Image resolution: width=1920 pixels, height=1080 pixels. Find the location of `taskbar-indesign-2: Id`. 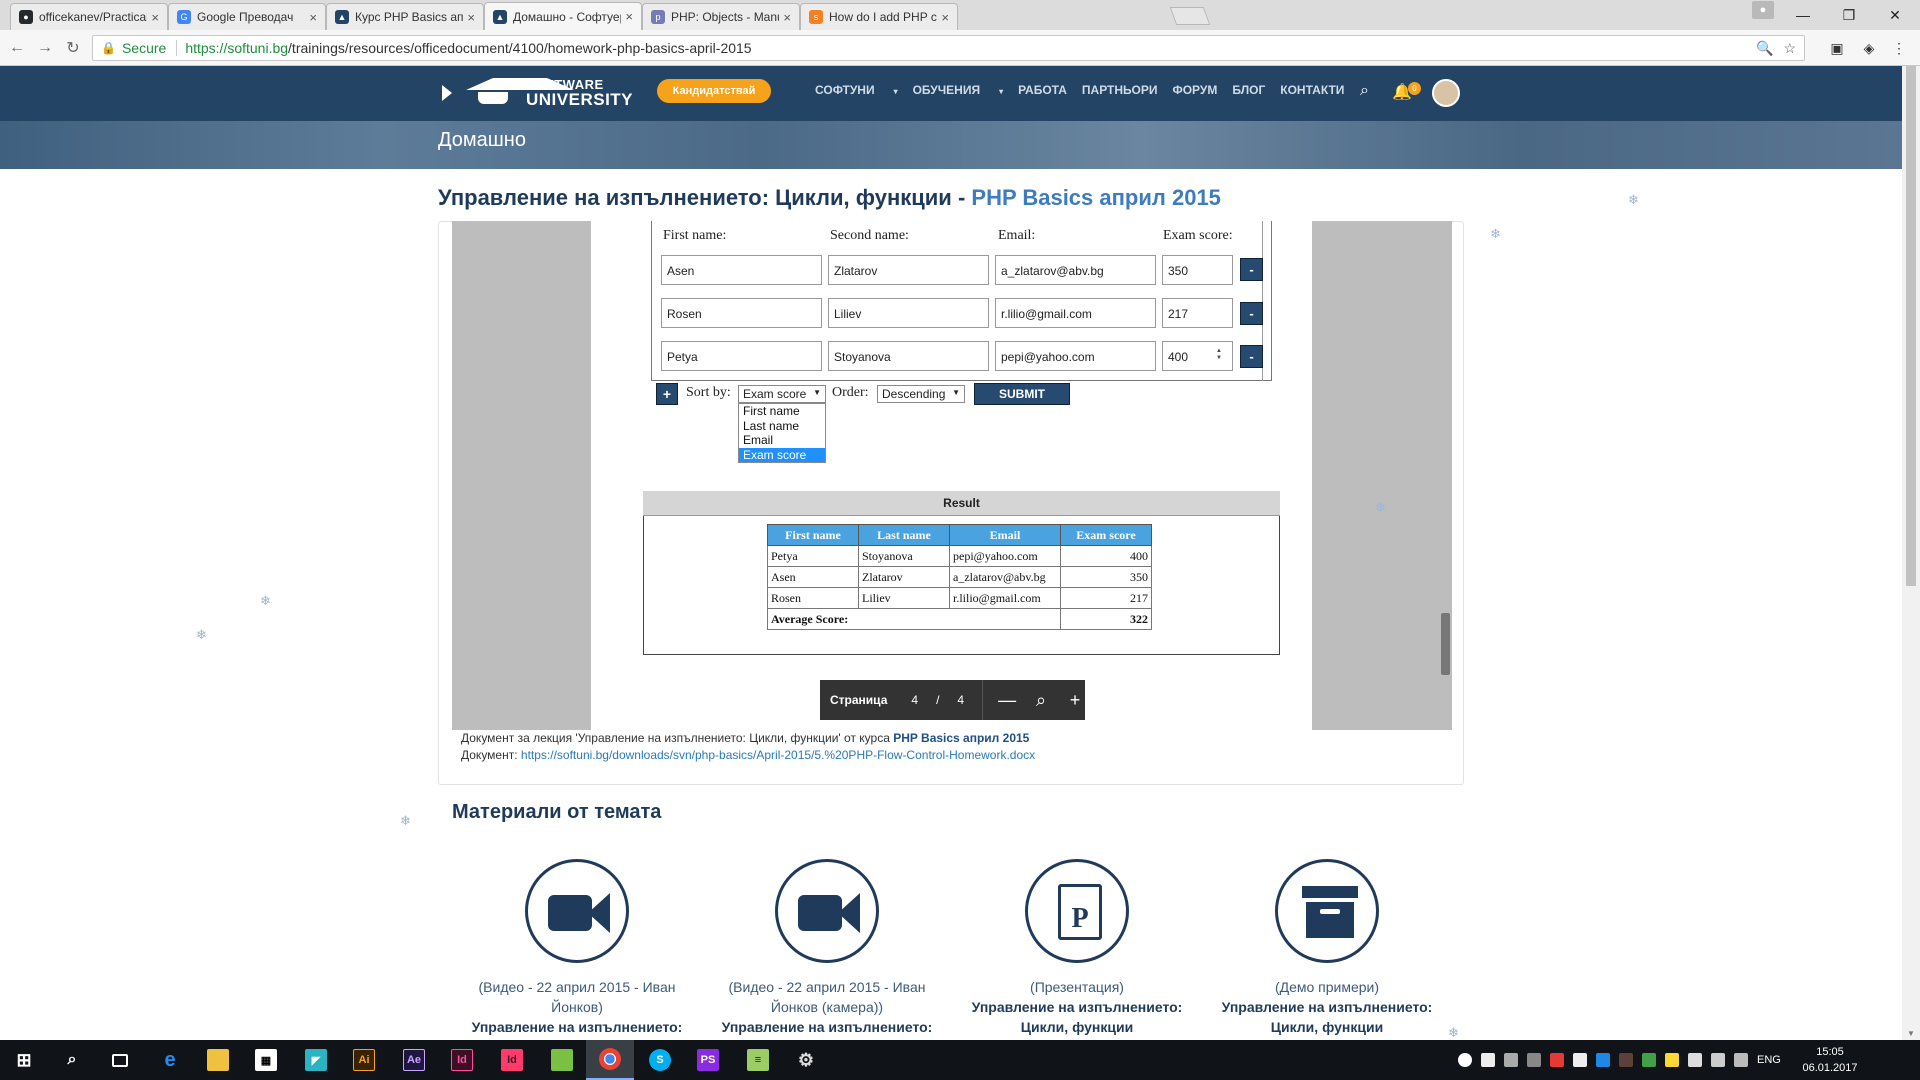

taskbar-indesign-2: Id is located at coordinates (512, 1060).